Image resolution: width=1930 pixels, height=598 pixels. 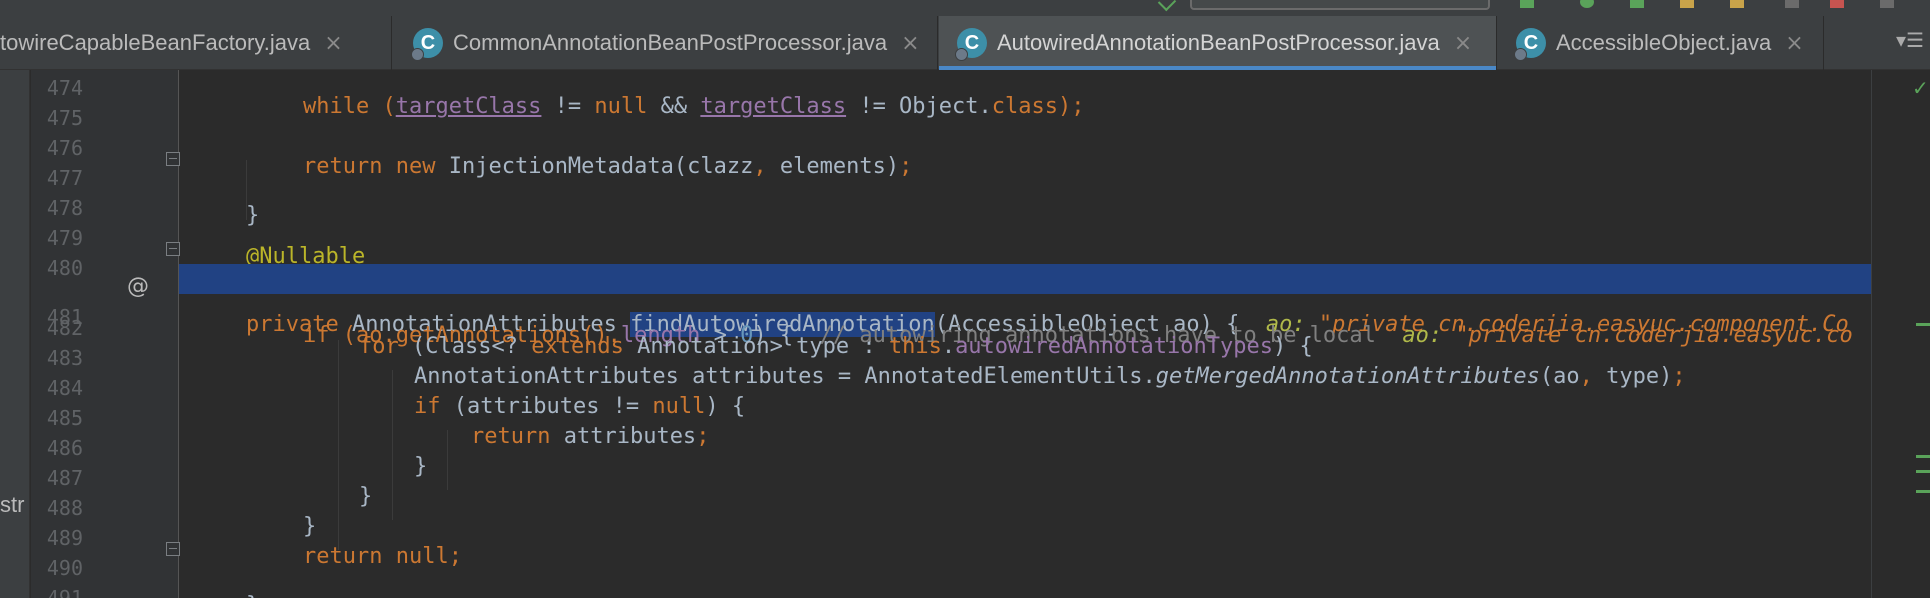 I want to click on inspection-ok-icon: ✓, so click(x=1920, y=88).